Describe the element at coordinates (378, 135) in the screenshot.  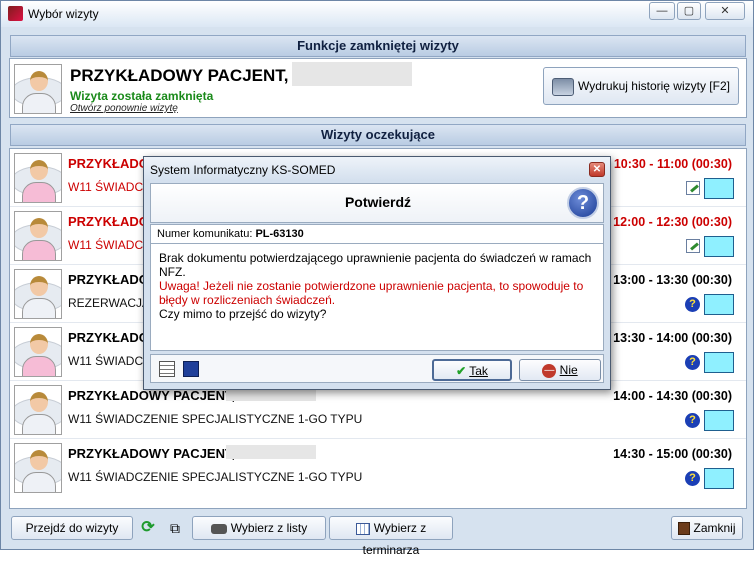
I see `waiting-visits-header: Wizyty oczekujące` at that location.